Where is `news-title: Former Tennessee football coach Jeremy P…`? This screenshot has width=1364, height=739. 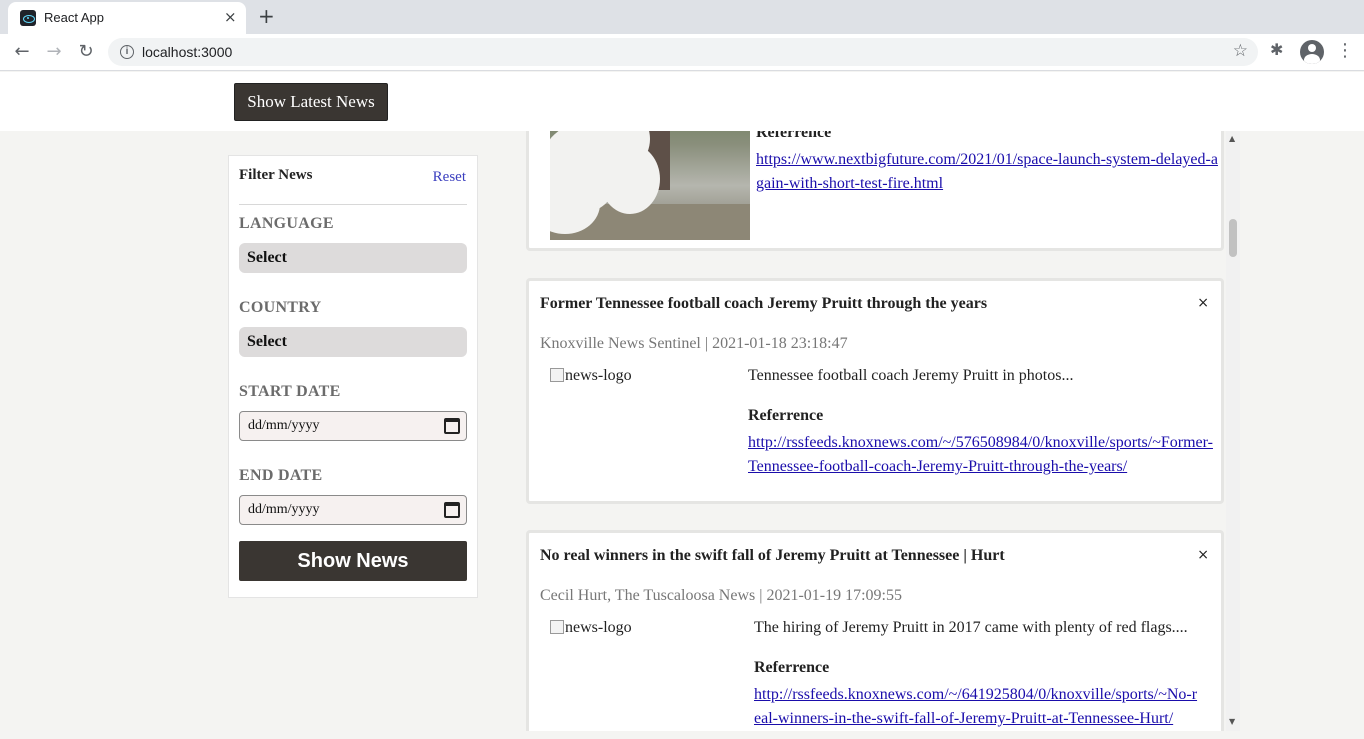 news-title: Former Tennessee football coach Jeremy P… is located at coordinates (764, 303).